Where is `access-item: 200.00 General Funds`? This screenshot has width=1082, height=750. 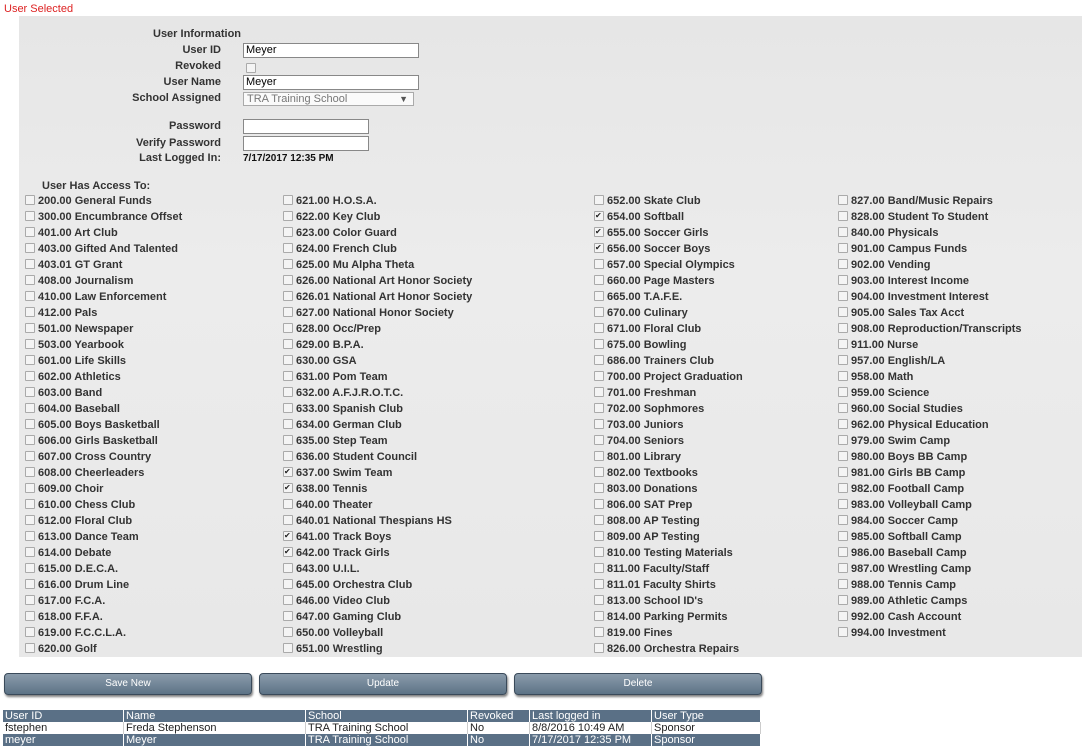 access-item: 200.00 General Funds is located at coordinates (103, 202).